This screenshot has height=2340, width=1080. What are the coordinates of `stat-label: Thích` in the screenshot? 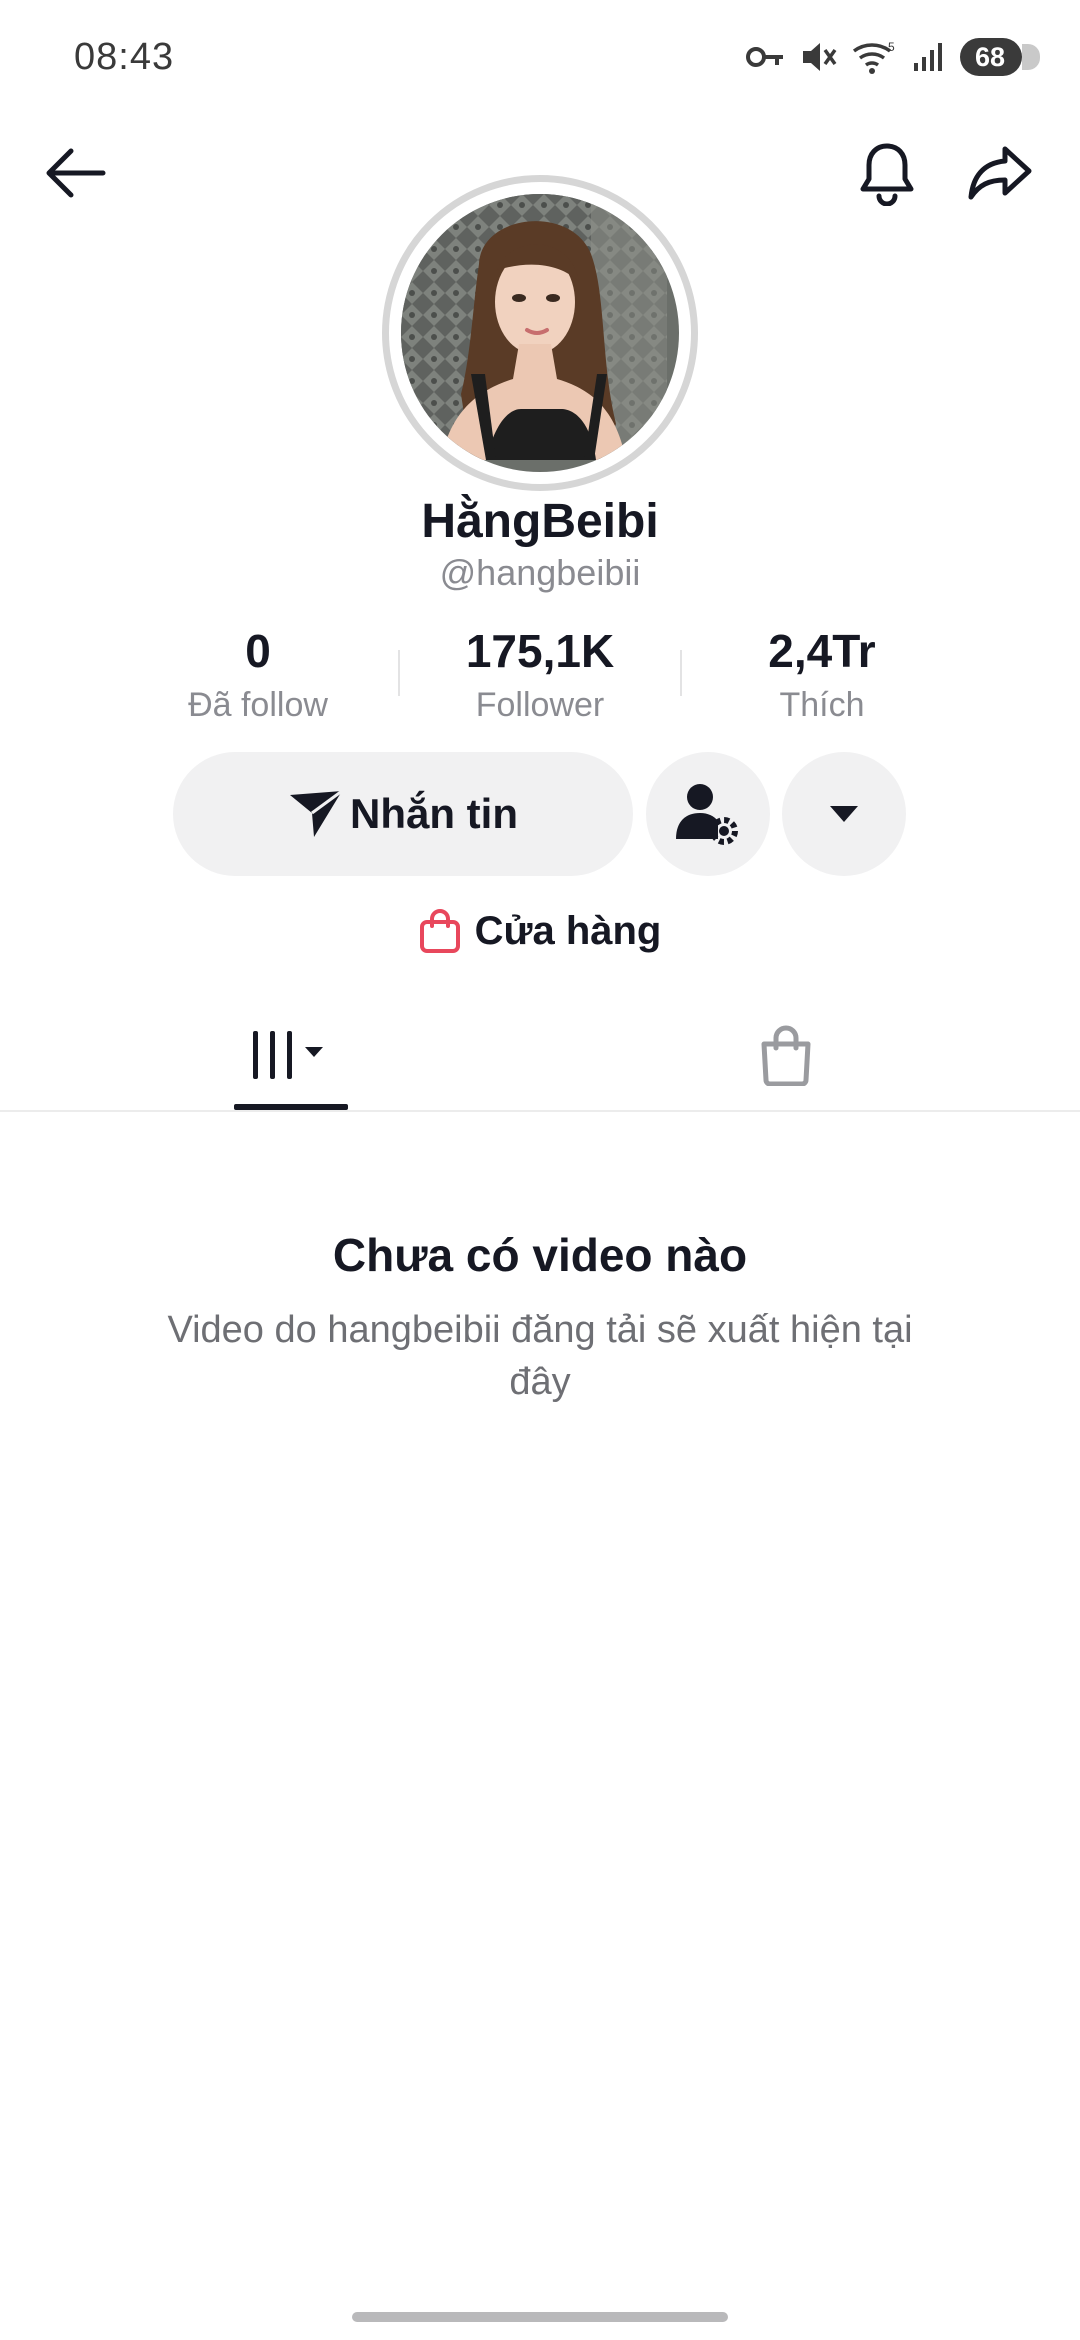 It's located at (822, 705).